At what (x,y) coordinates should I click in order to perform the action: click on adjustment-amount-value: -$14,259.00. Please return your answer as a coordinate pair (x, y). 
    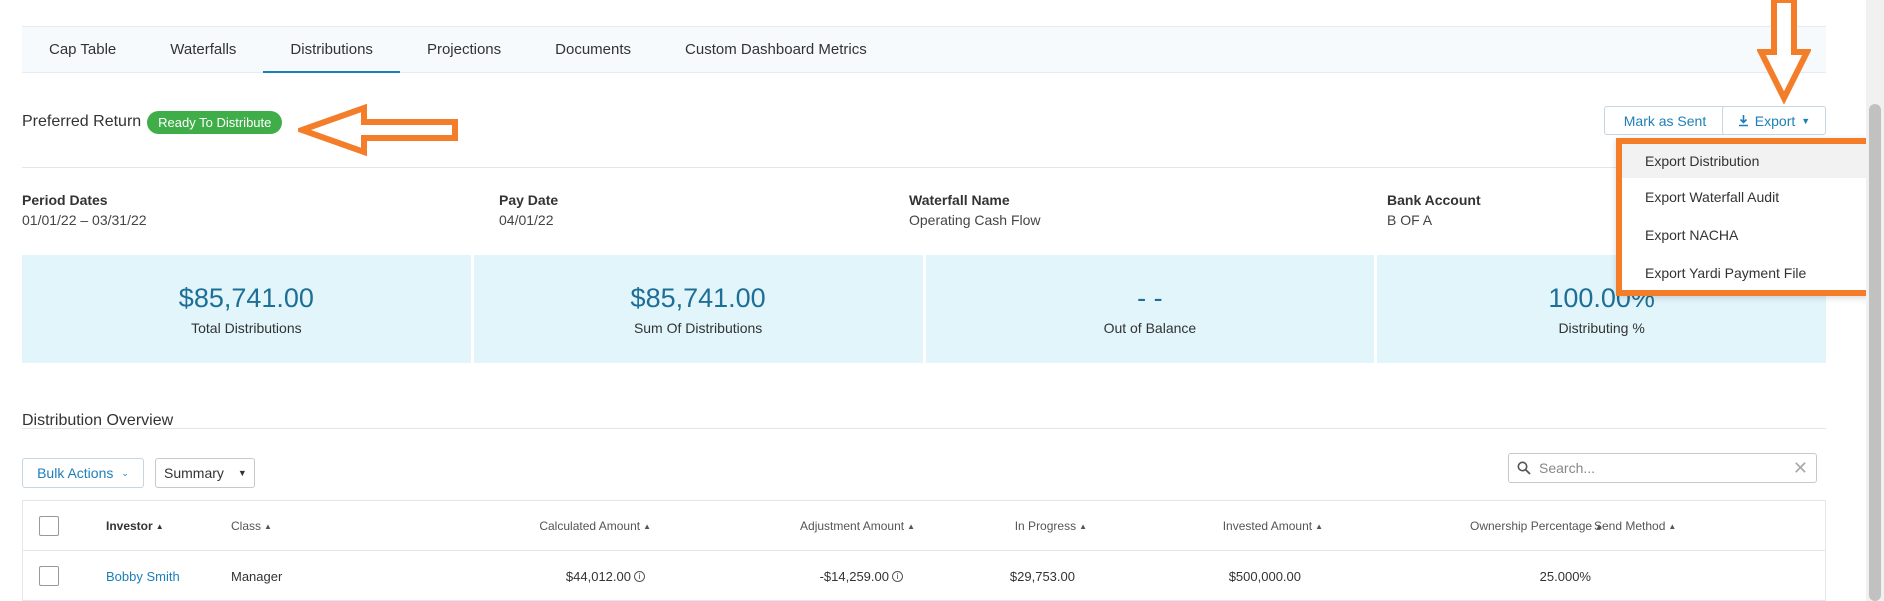
    Looking at the image, I should click on (854, 576).